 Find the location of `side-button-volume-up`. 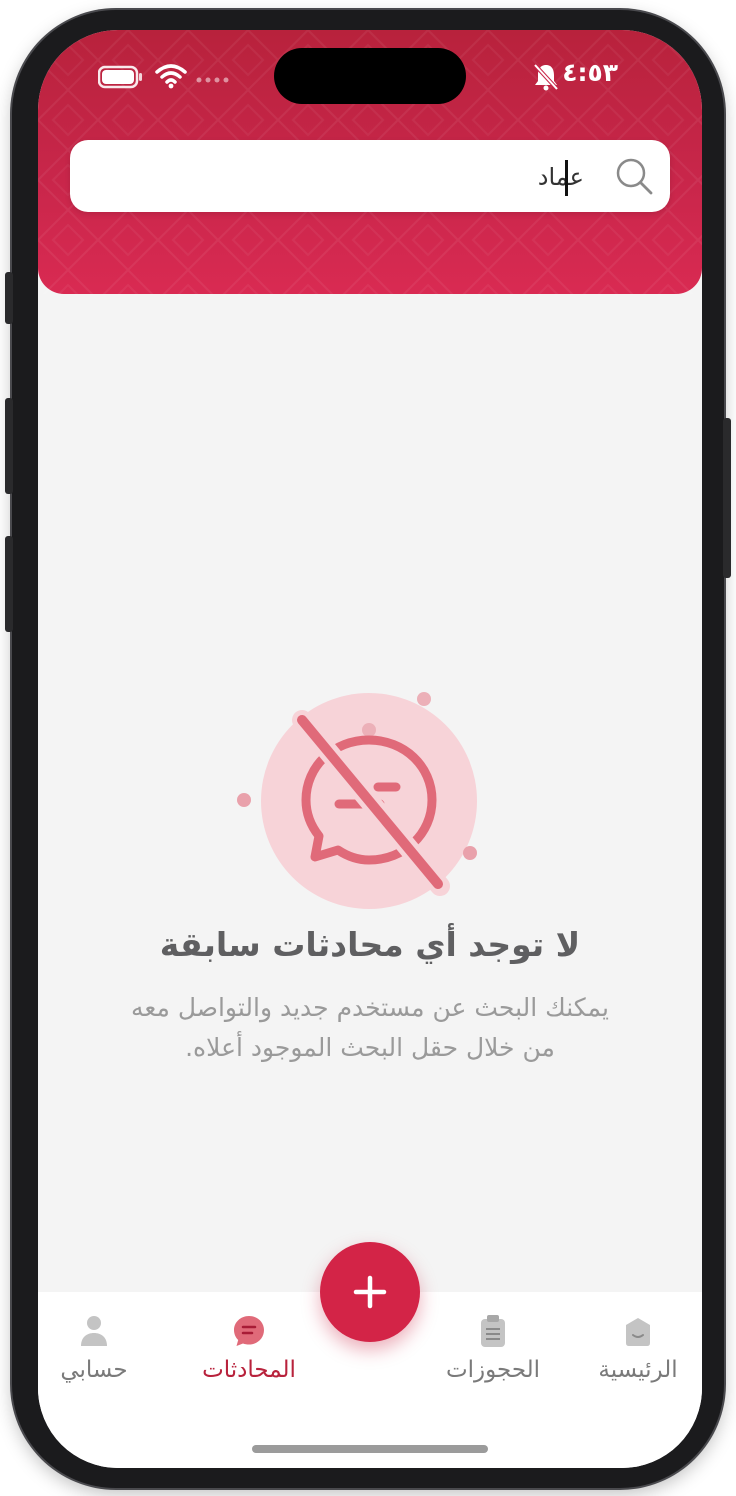

side-button-volume-up is located at coordinates (9, 446).